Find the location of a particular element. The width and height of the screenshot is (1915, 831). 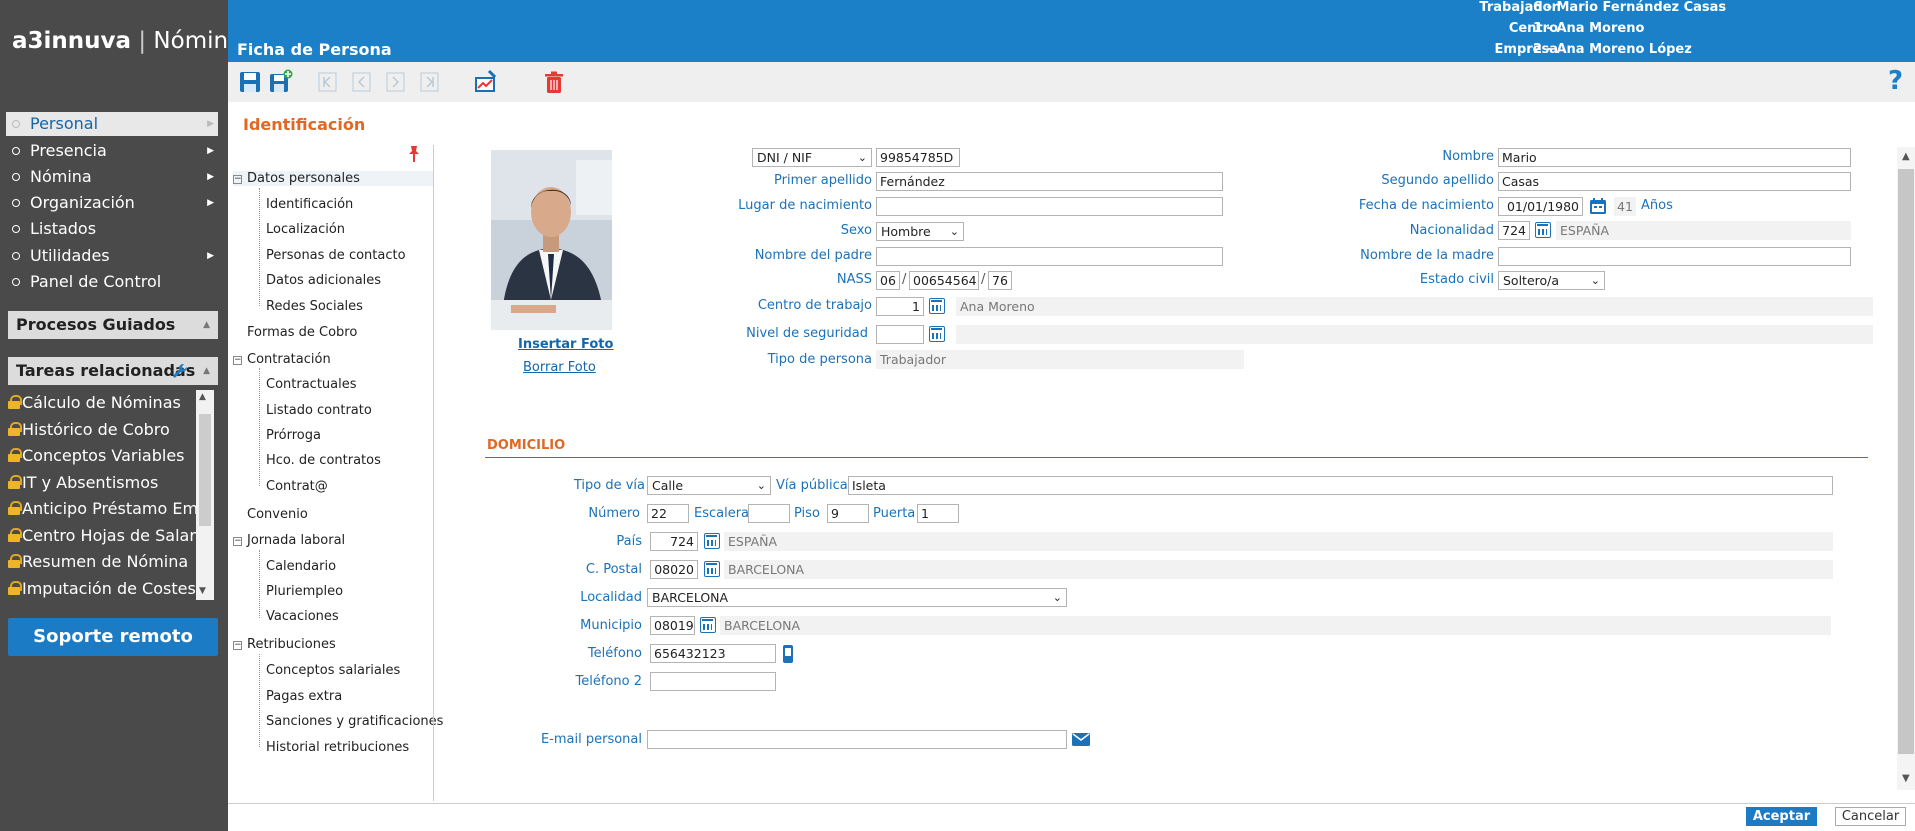

insertar-foto-link: Insertar Foto is located at coordinates (565, 344).